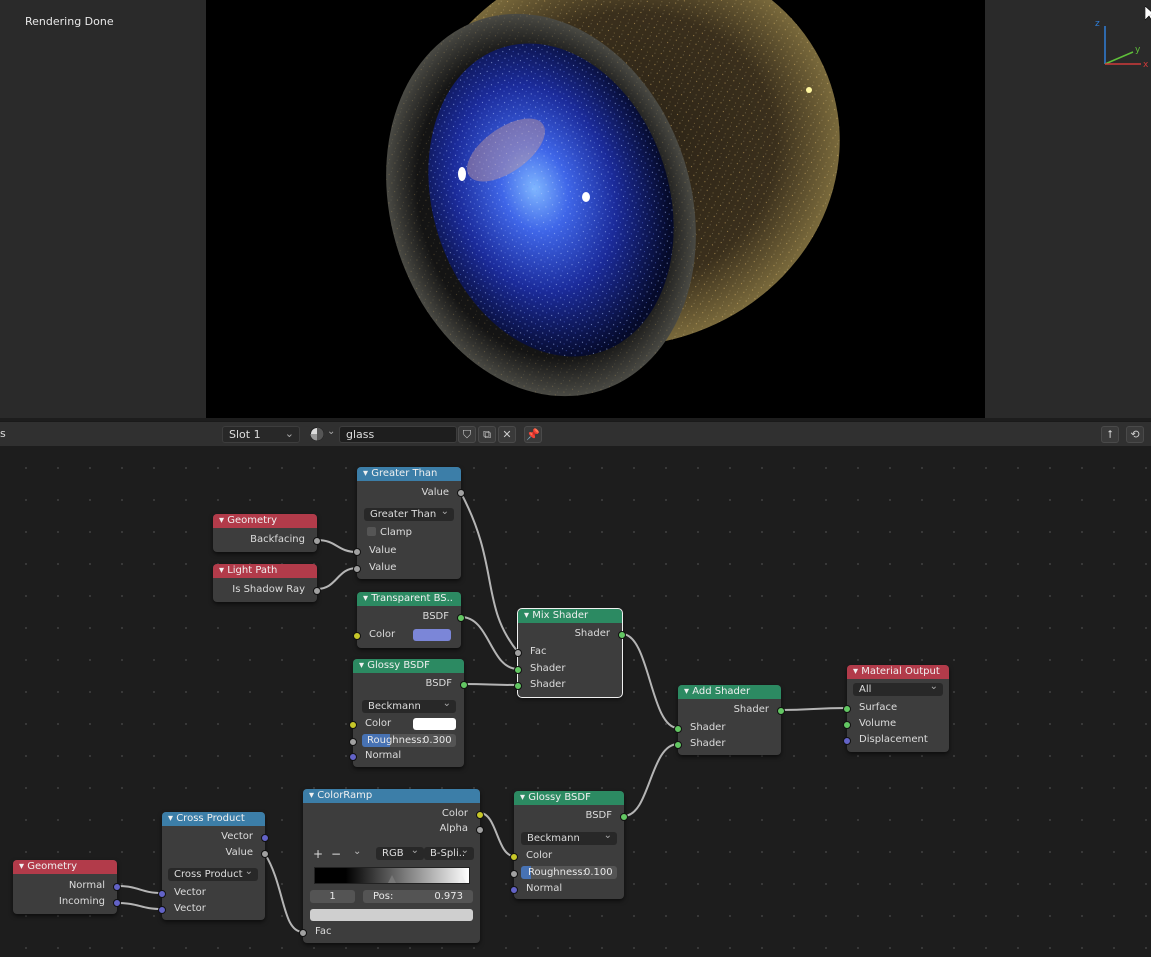 The height and width of the screenshot is (957, 1151). What do you see at coordinates (569, 798) in the screenshot?
I see `node-header: ▾ Glossy BSDF` at bounding box center [569, 798].